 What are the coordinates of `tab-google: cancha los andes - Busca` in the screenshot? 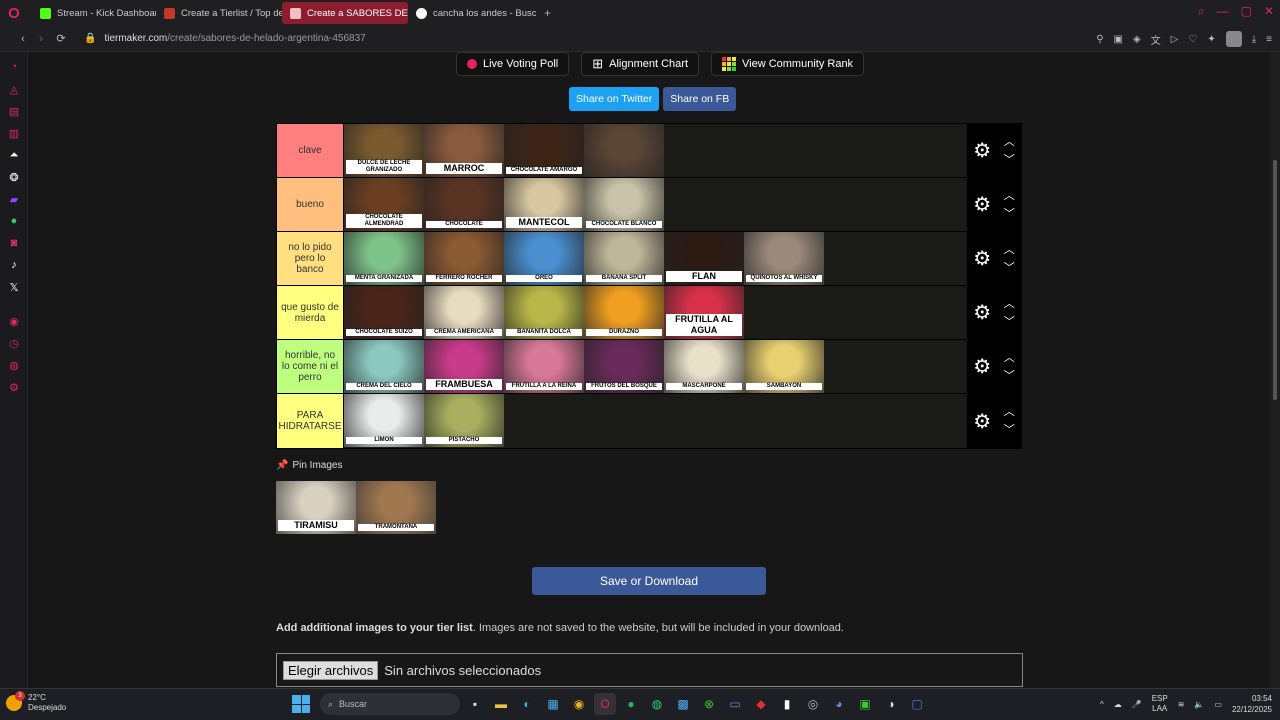 It's located at (472, 13).